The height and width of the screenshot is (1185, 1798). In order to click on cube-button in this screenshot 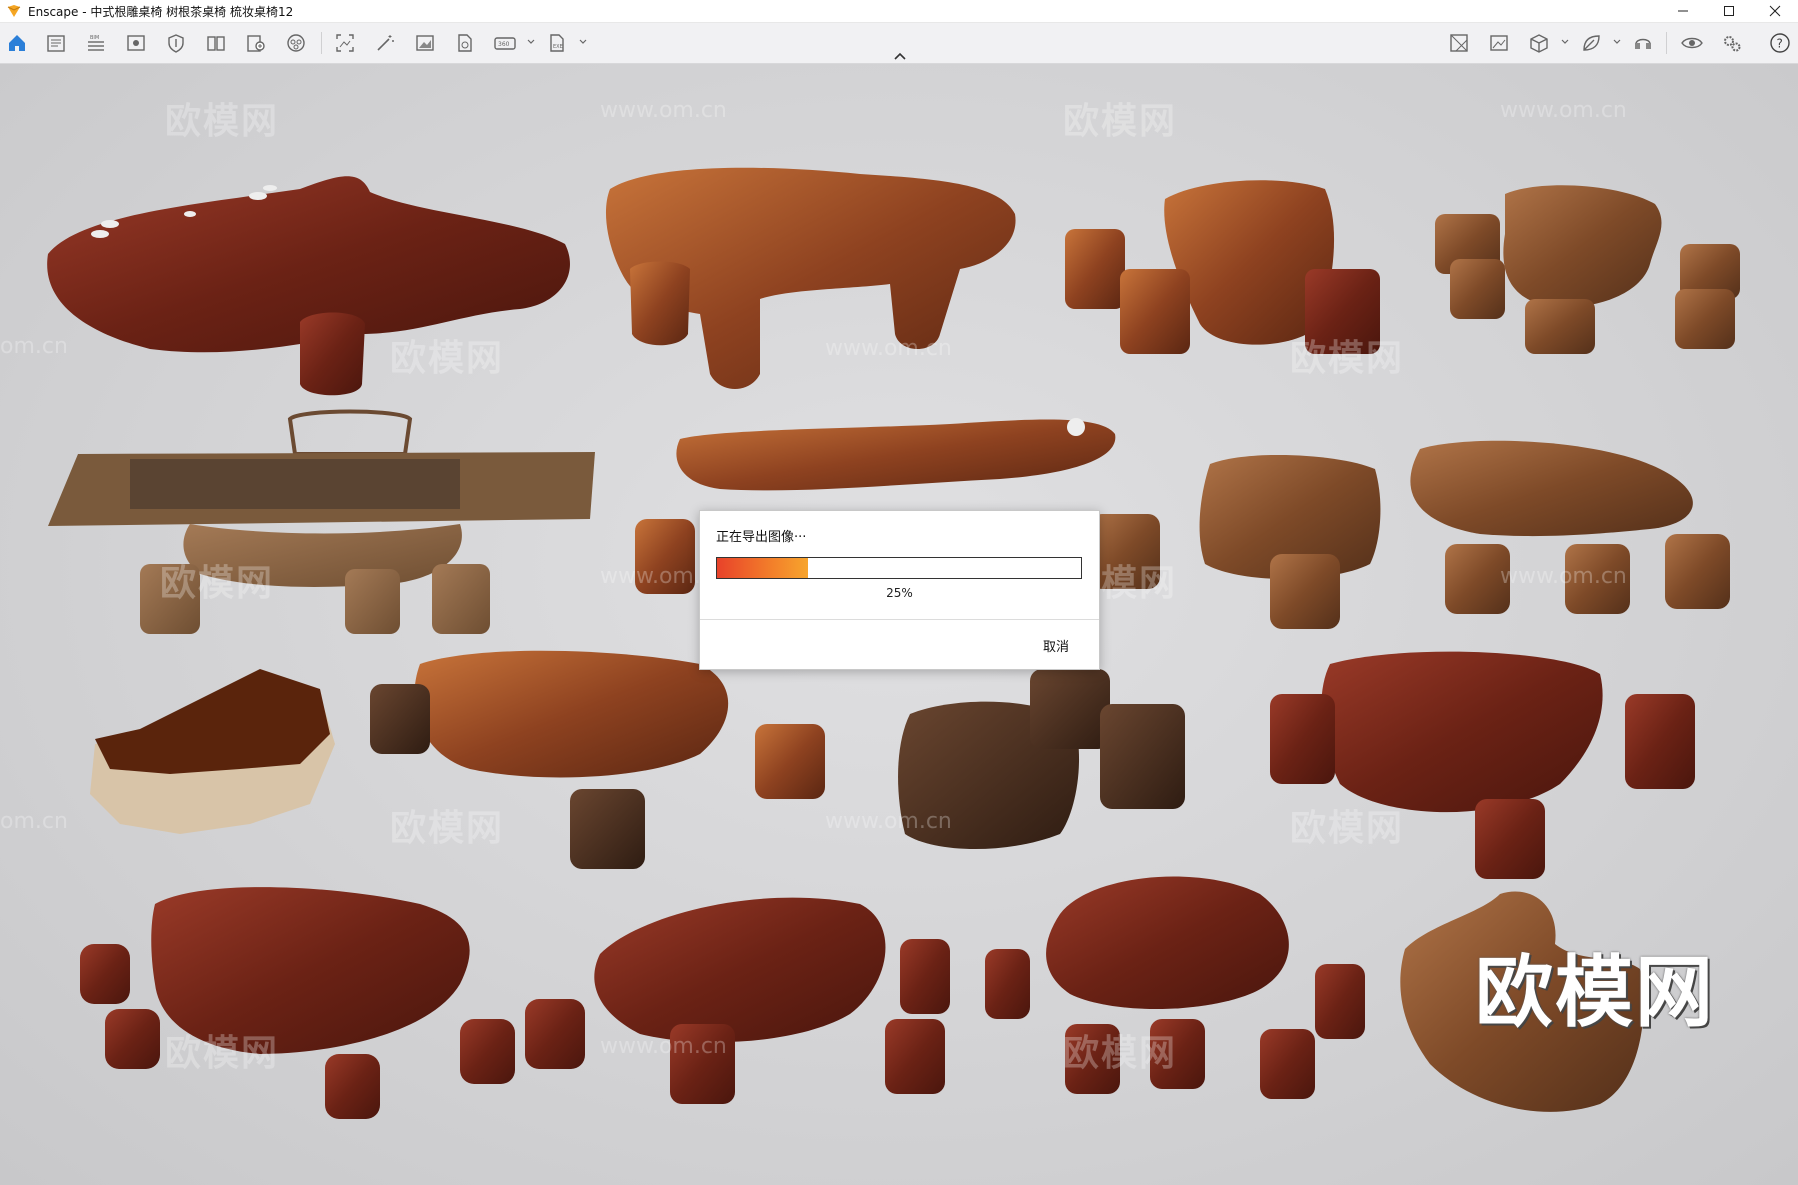, I will do `click(1539, 43)`.